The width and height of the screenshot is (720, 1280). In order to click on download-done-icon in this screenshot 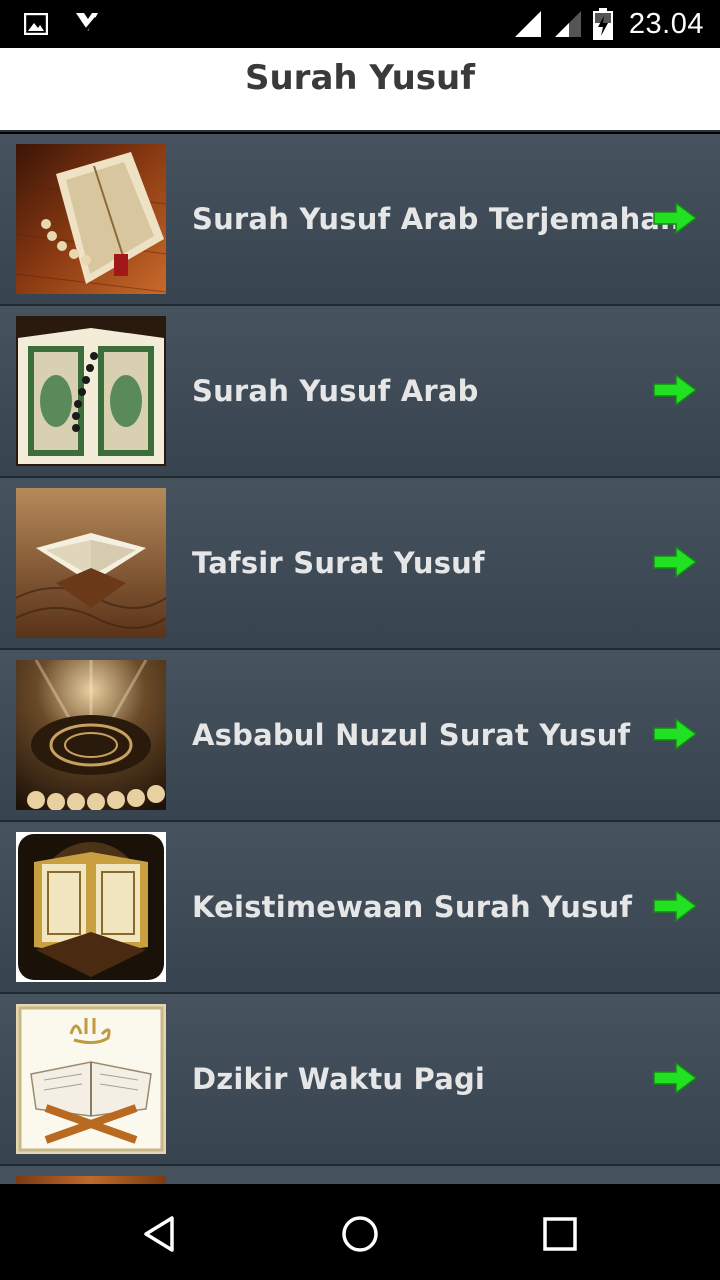, I will do `click(87, 23)`.